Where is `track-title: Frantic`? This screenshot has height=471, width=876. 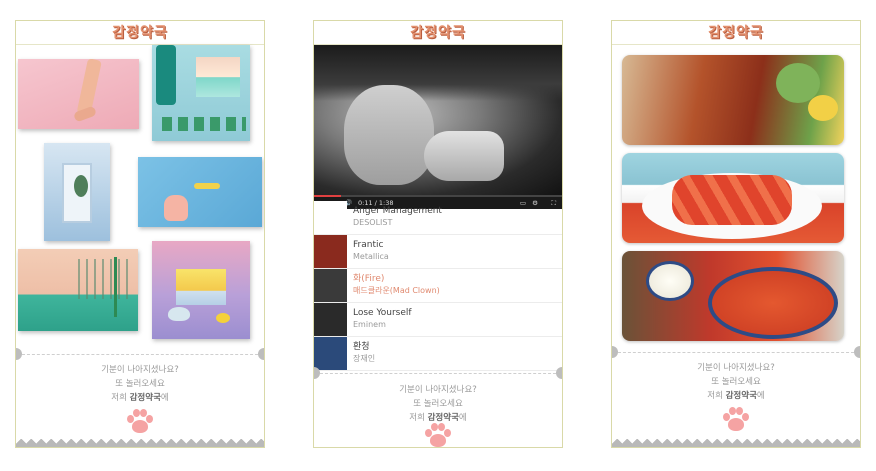
track-title: Frantic is located at coordinates (368, 245).